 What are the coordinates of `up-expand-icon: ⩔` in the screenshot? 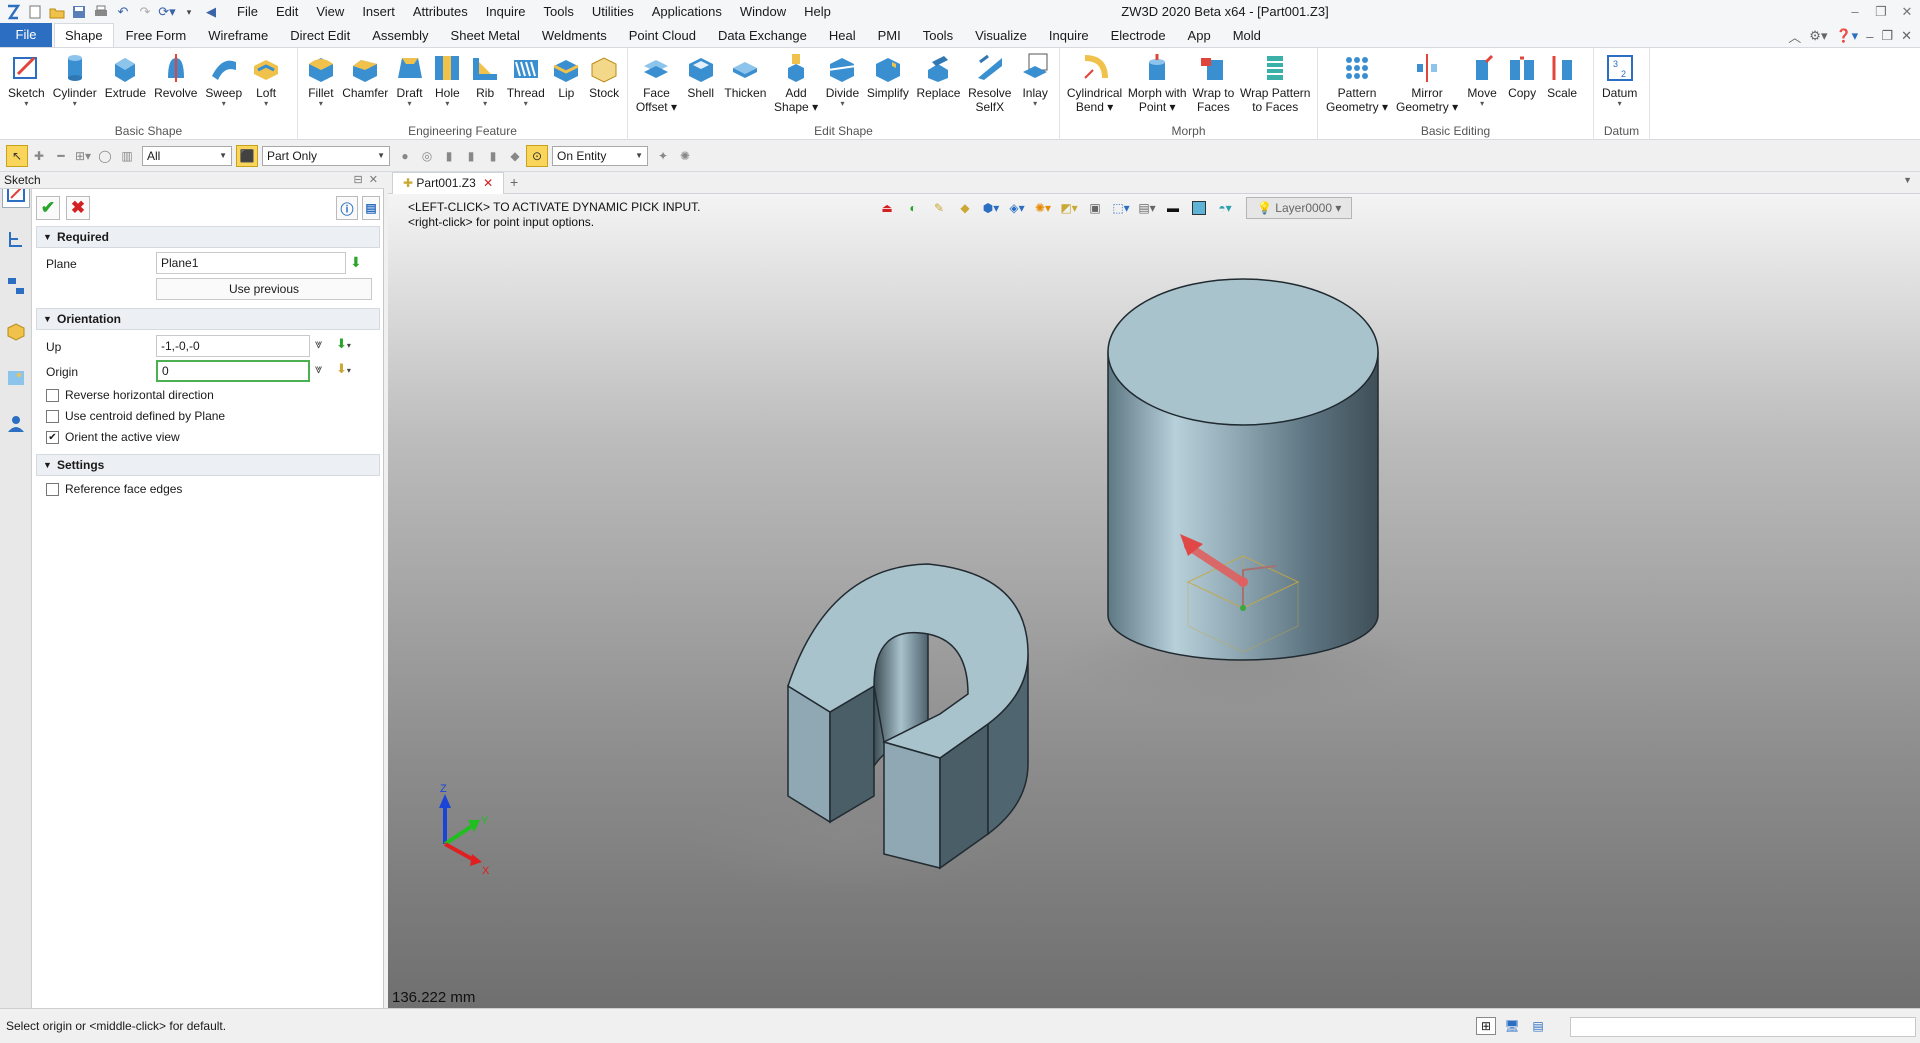 It's located at (318, 344).